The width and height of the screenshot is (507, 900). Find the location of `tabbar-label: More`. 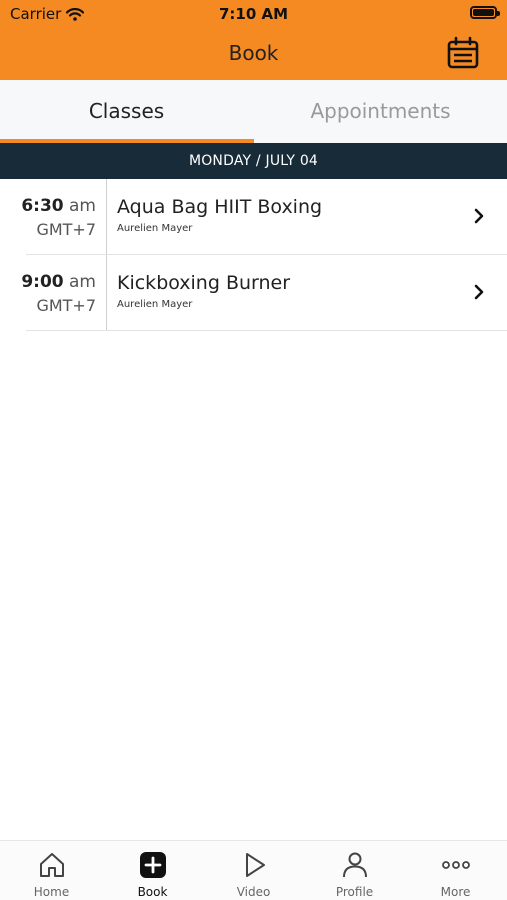

tabbar-label: More is located at coordinates (455, 892).